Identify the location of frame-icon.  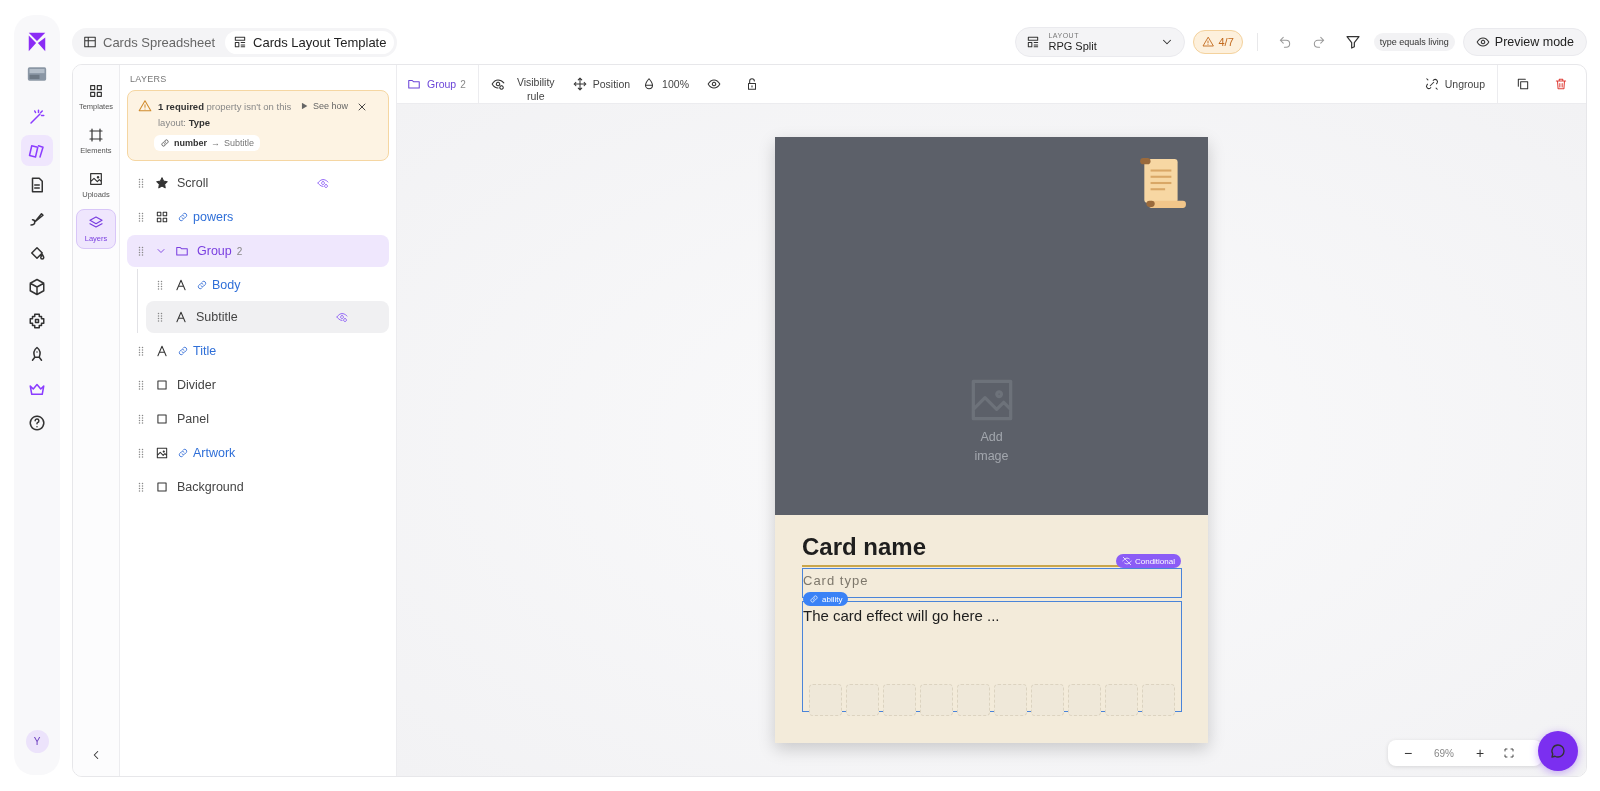
(96, 135).